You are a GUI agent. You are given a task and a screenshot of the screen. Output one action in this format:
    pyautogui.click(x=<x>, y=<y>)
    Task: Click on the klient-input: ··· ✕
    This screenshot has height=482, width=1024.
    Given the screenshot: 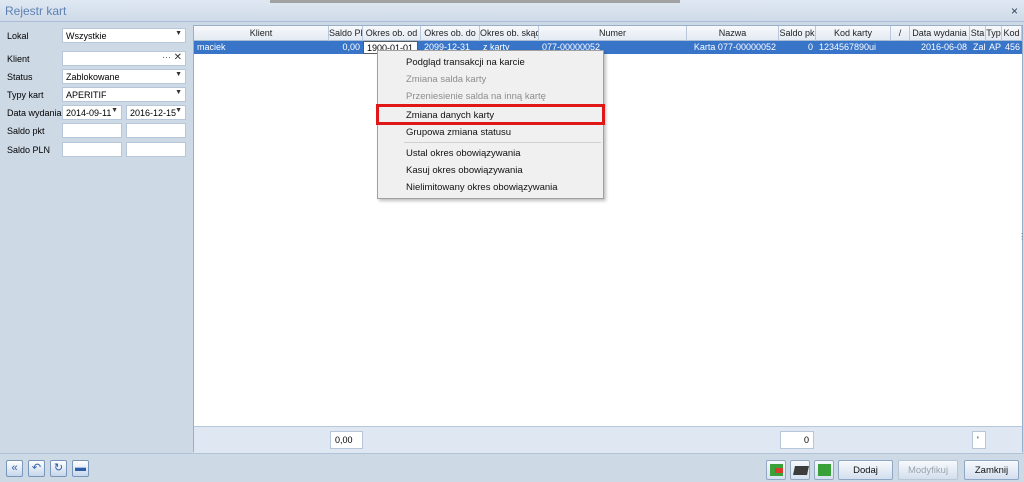 What is the action you would take?
    pyautogui.click(x=124, y=58)
    